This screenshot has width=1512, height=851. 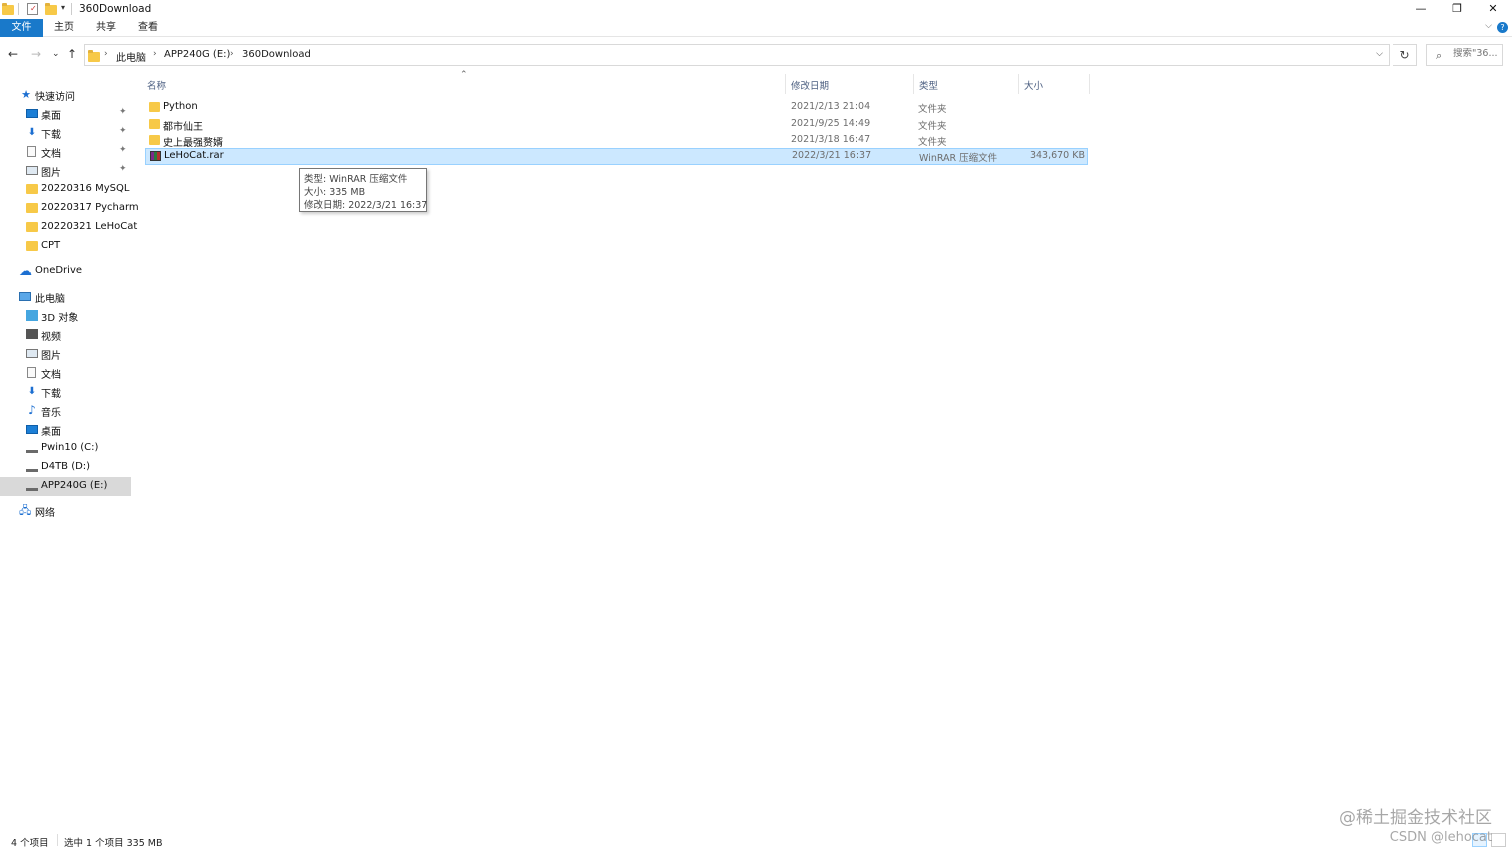 I want to click on sidebar-item-folder: 20220321 LeHoCat, so click(x=68, y=227).